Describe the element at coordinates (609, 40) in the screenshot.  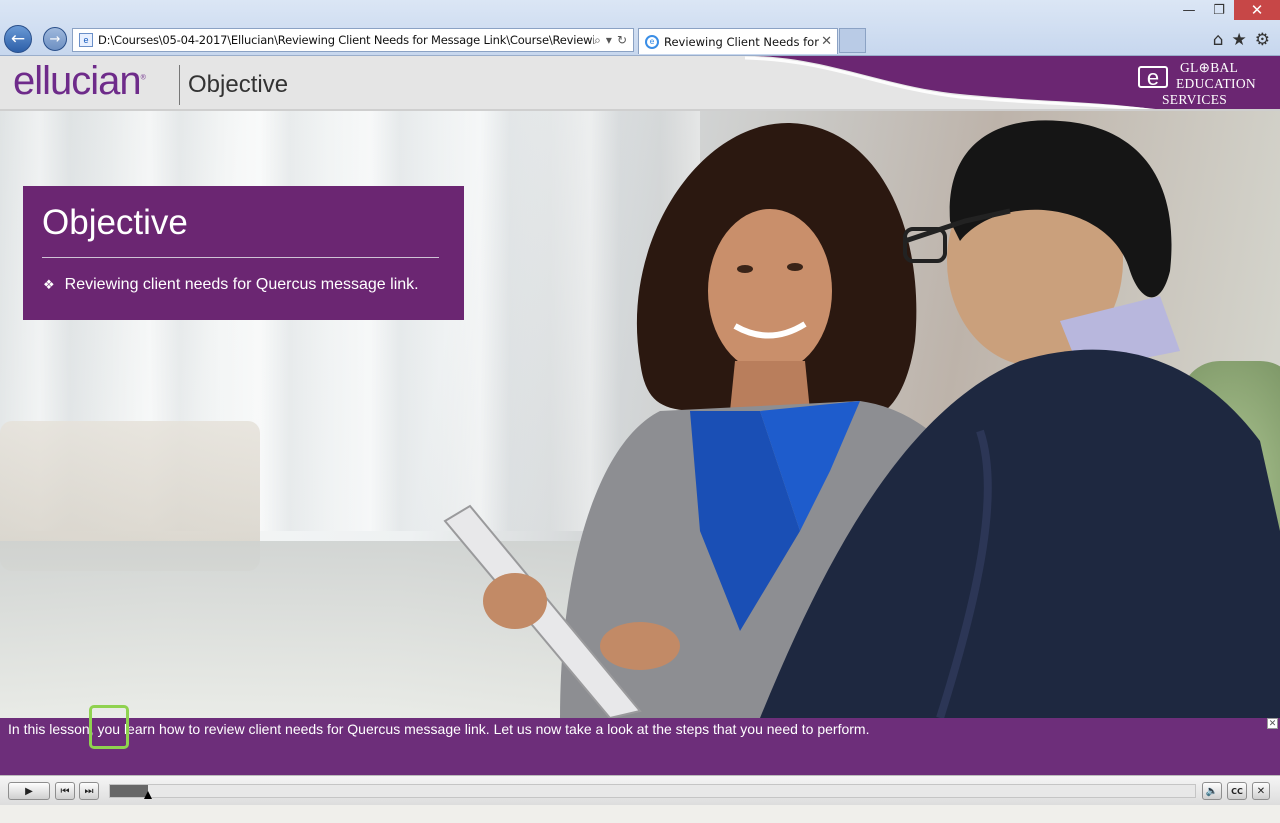
I see `dropdown-icon: ▾` at that location.